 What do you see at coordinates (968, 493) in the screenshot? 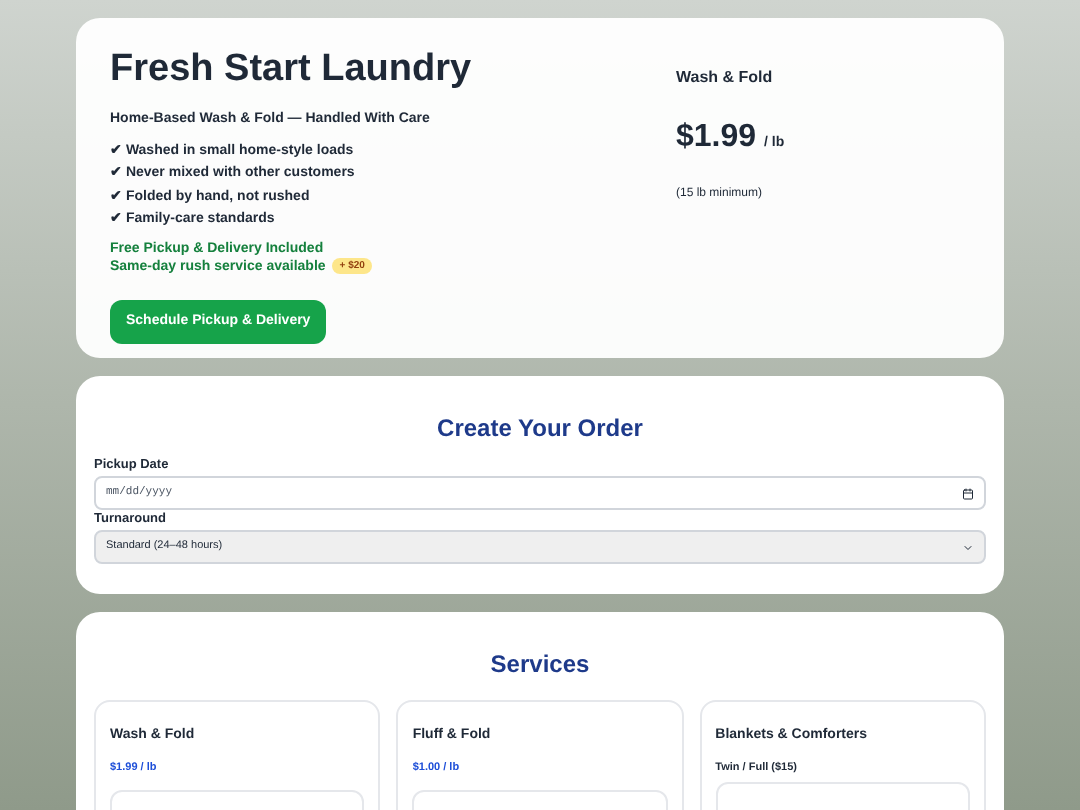
I see `calendar-icon` at bounding box center [968, 493].